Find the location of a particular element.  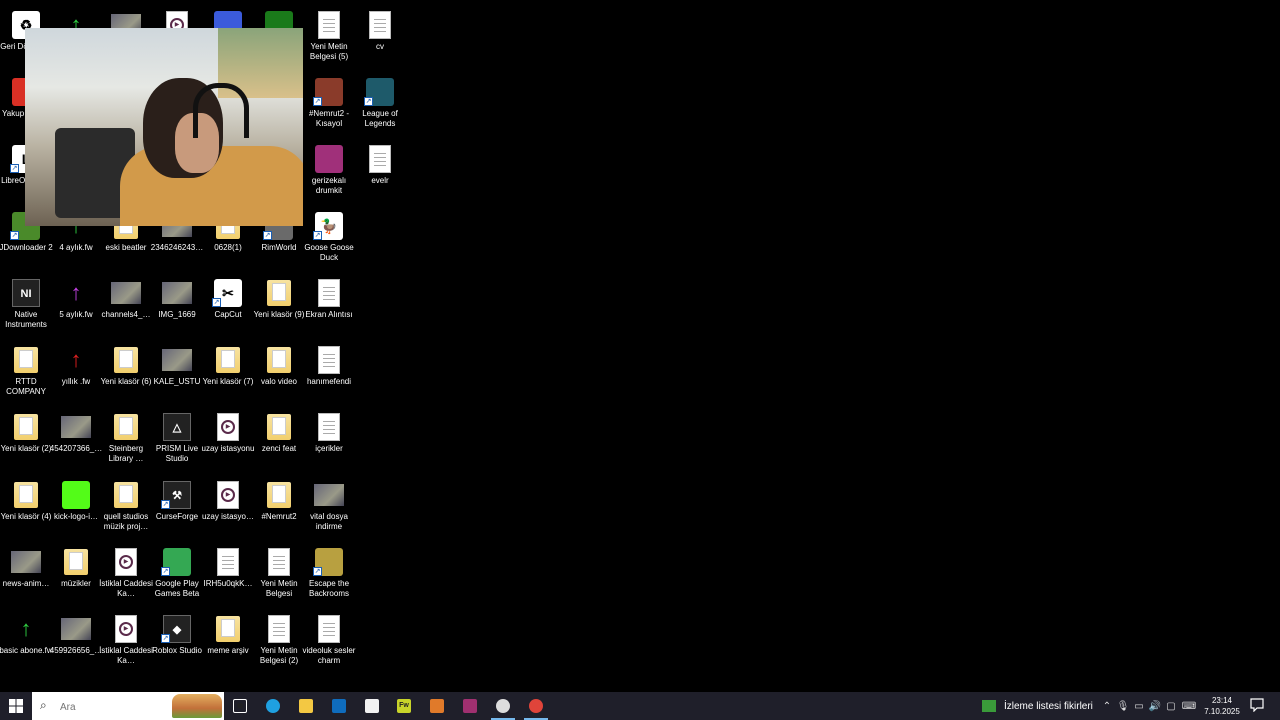

taskbar-shield-app-button is located at coordinates (437, 706).